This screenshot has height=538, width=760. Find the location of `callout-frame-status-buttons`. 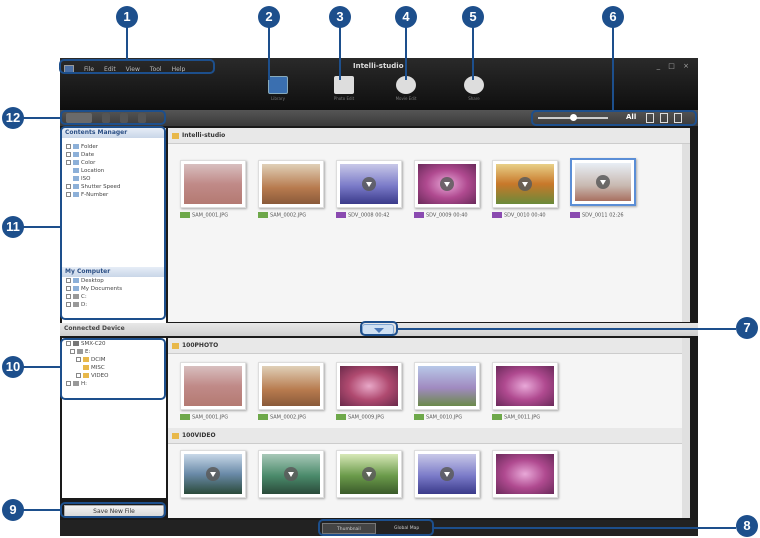

callout-frame-status-buttons is located at coordinates (376, 527).